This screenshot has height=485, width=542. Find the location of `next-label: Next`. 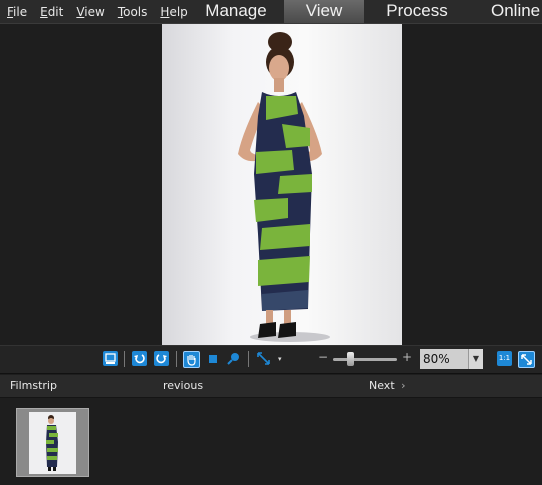

next-label: Next is located at coordinates (382, 385).